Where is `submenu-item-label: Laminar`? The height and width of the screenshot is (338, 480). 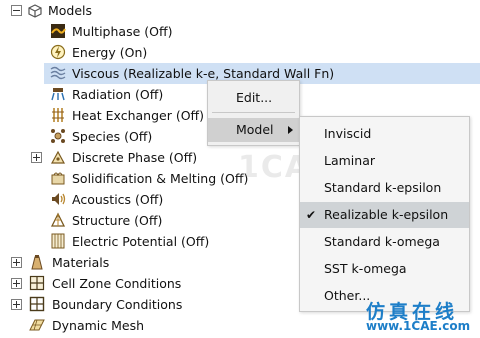 submenu-item-label: Laminar is located at coordinates (349, 160).